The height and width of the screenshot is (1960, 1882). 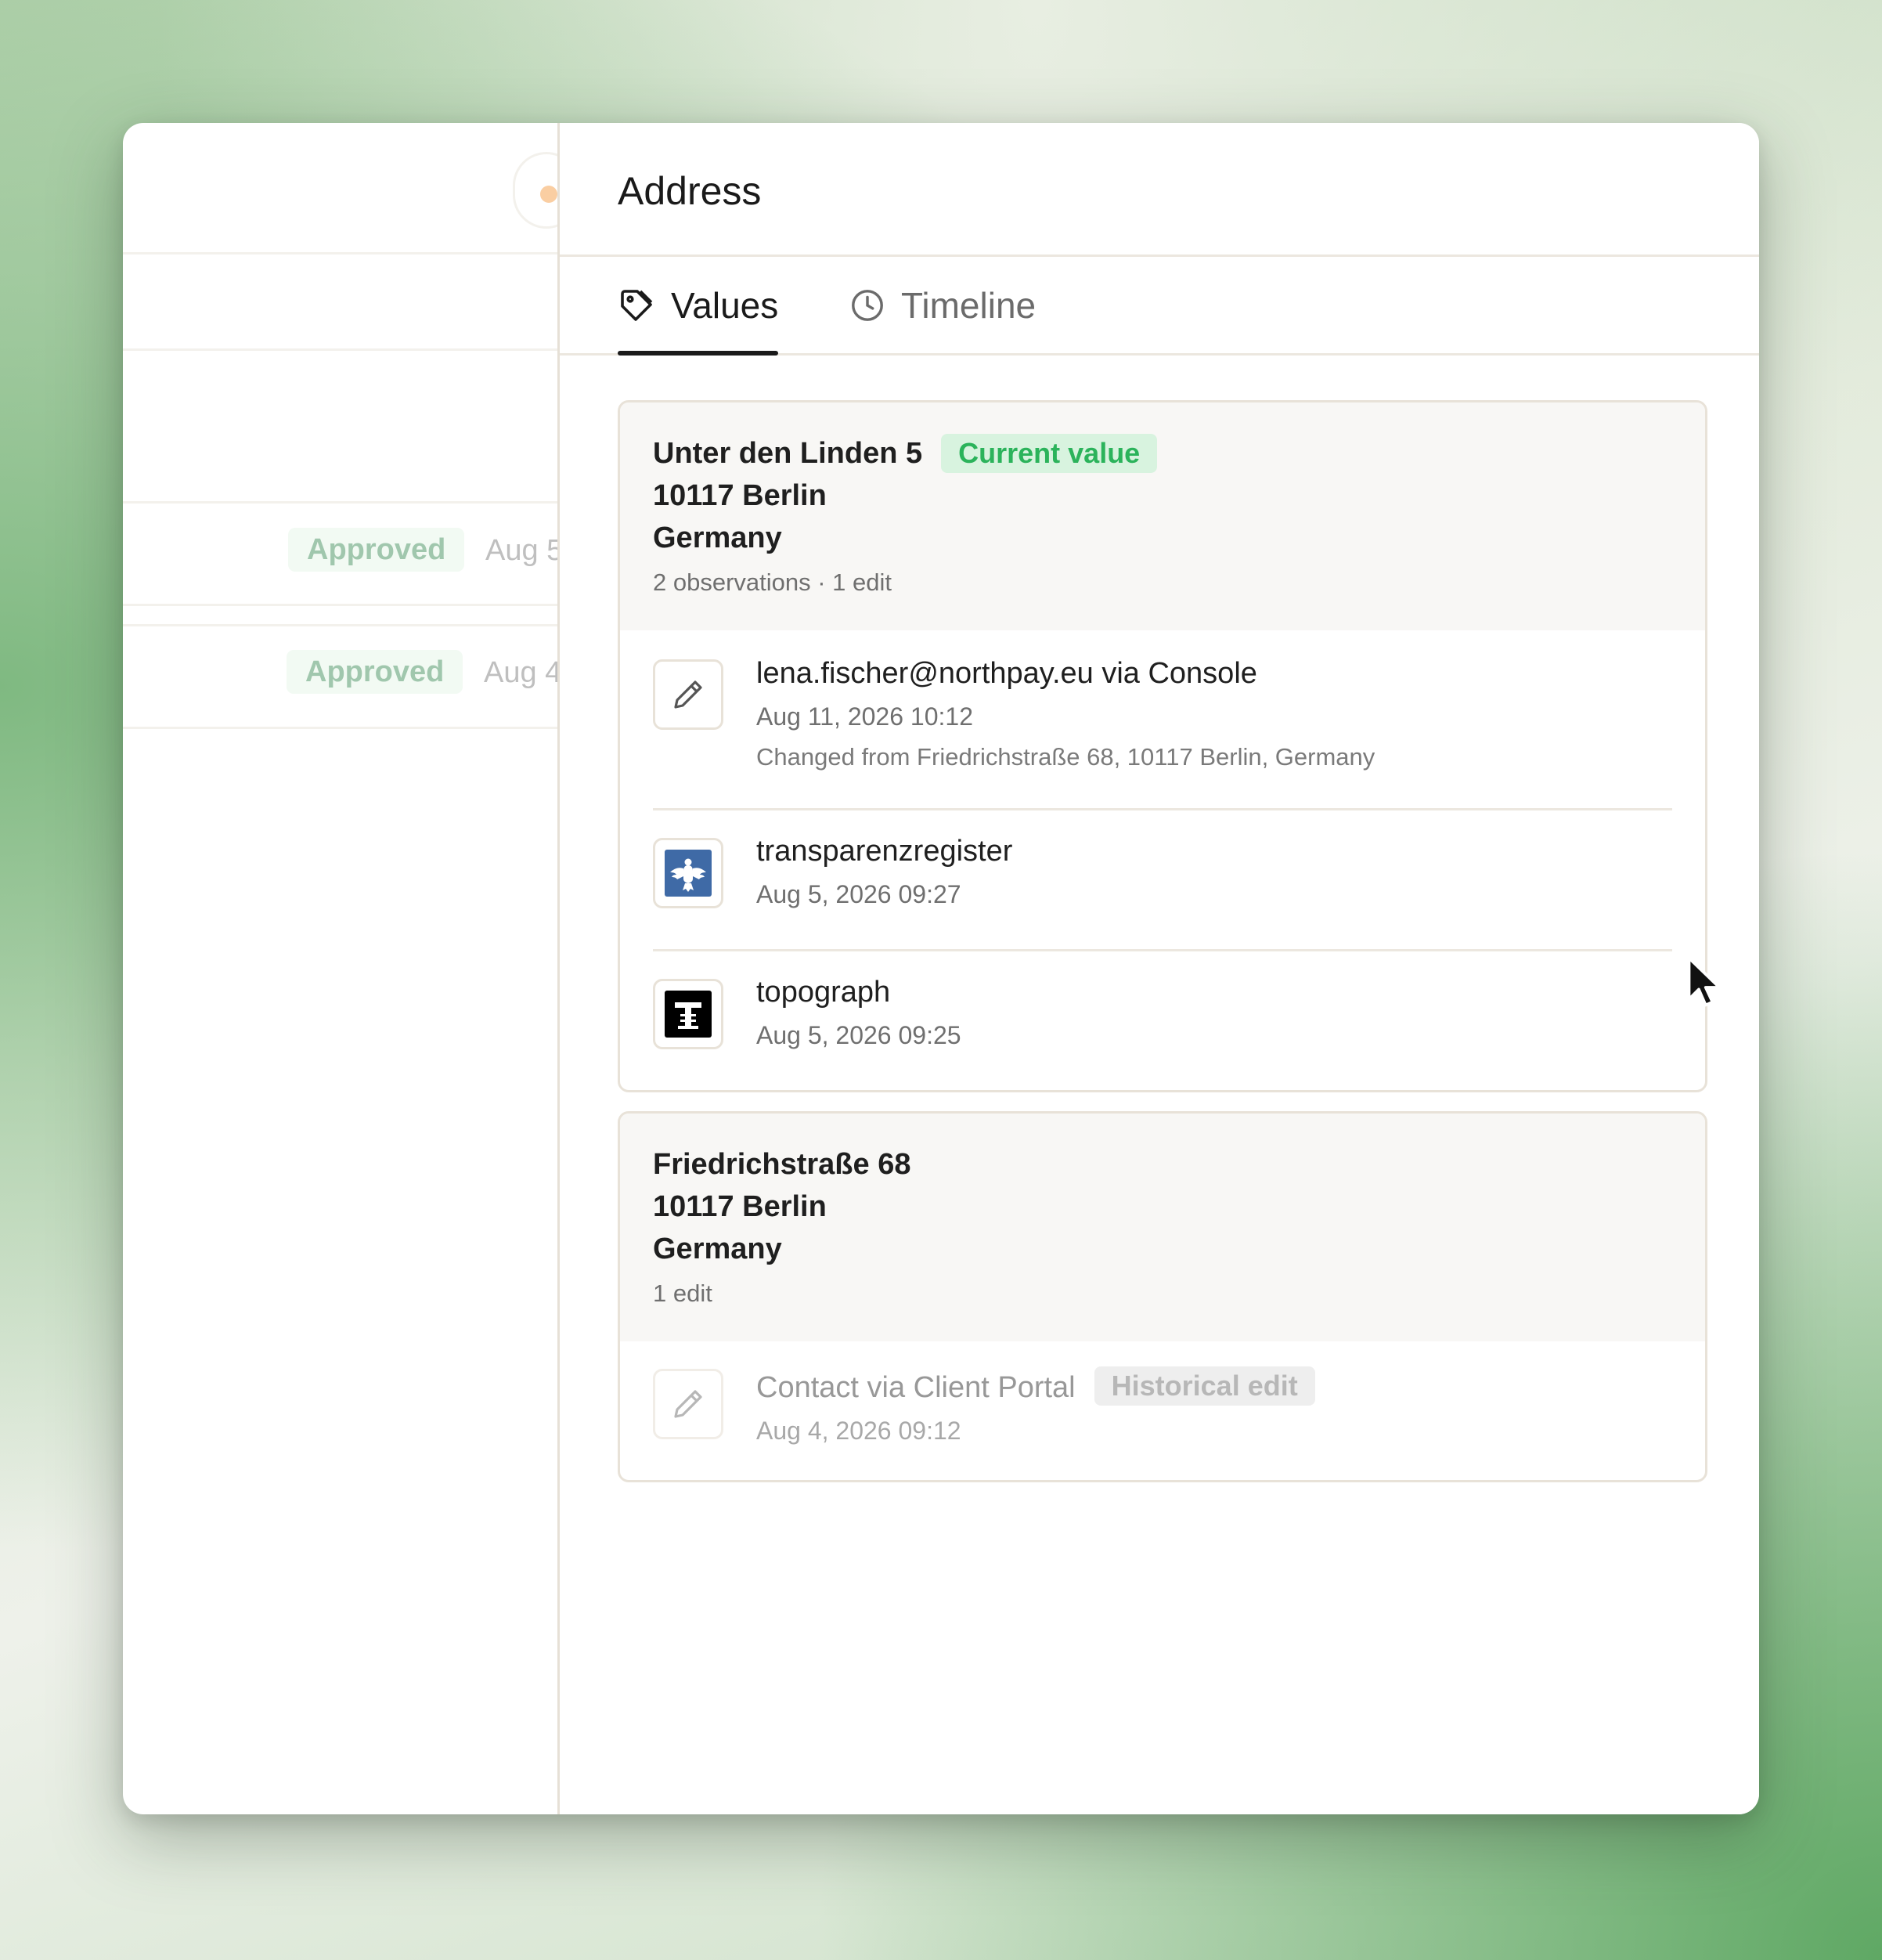 I want to click on row-date: Aug 4, so click(x=523, y=672).